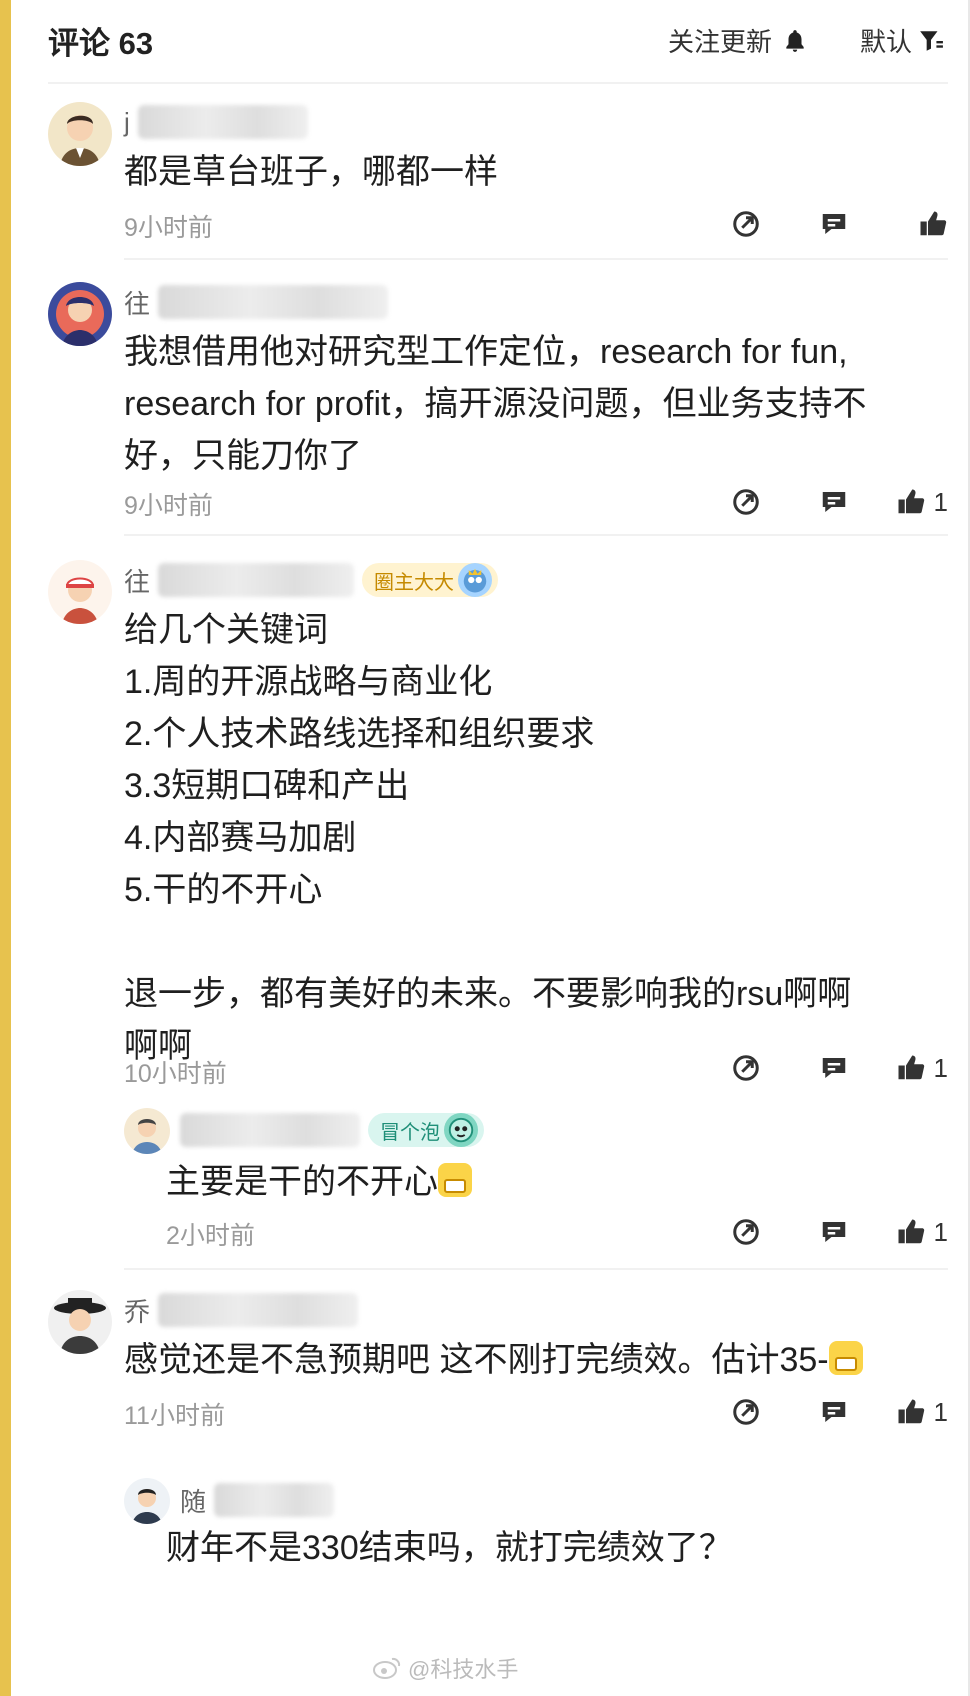 Image resolution: width=970 pixels, height=1696 pixels. I want to click on bubble-badge: 冒个泡, so click(426, 1130).